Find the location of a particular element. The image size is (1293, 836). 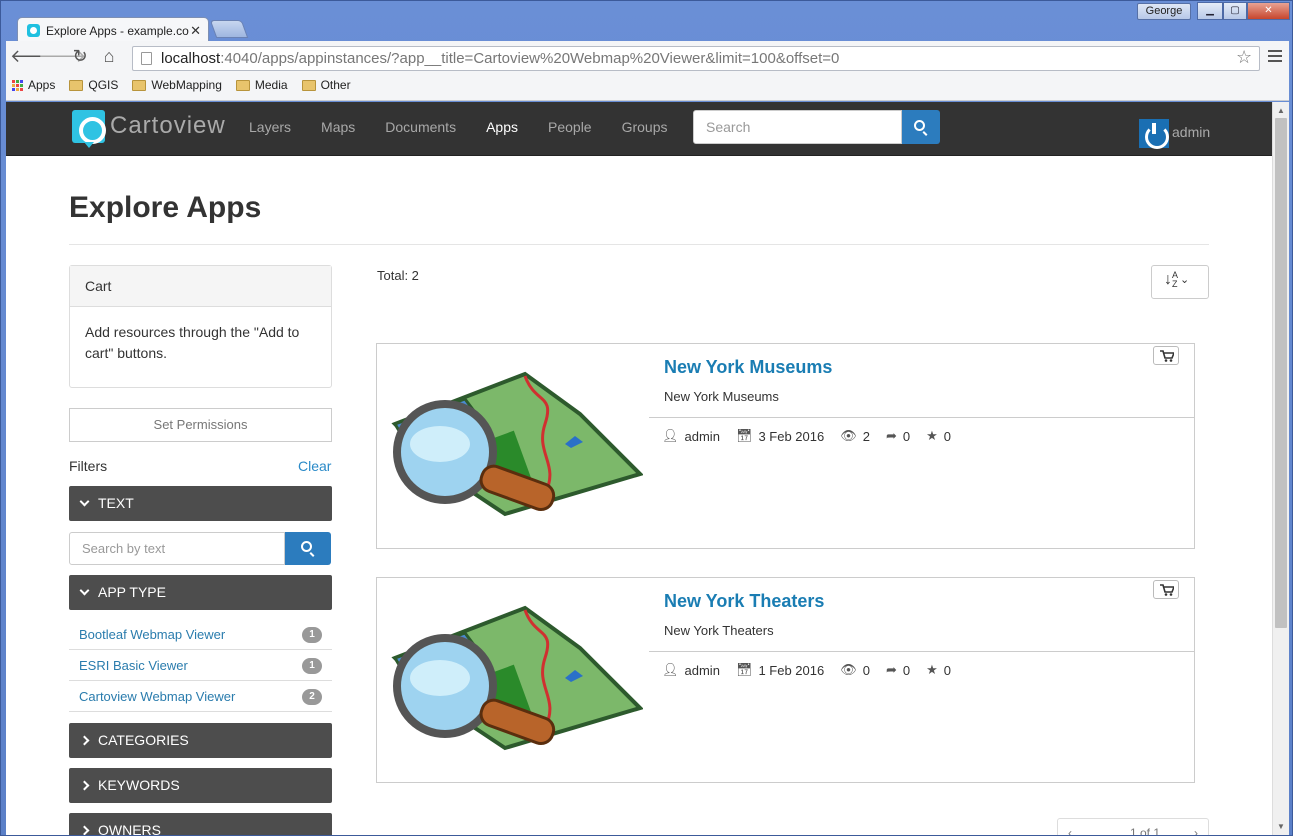

pagination: ‹ 1 of 1 › is located at coordinates (1133, 826).